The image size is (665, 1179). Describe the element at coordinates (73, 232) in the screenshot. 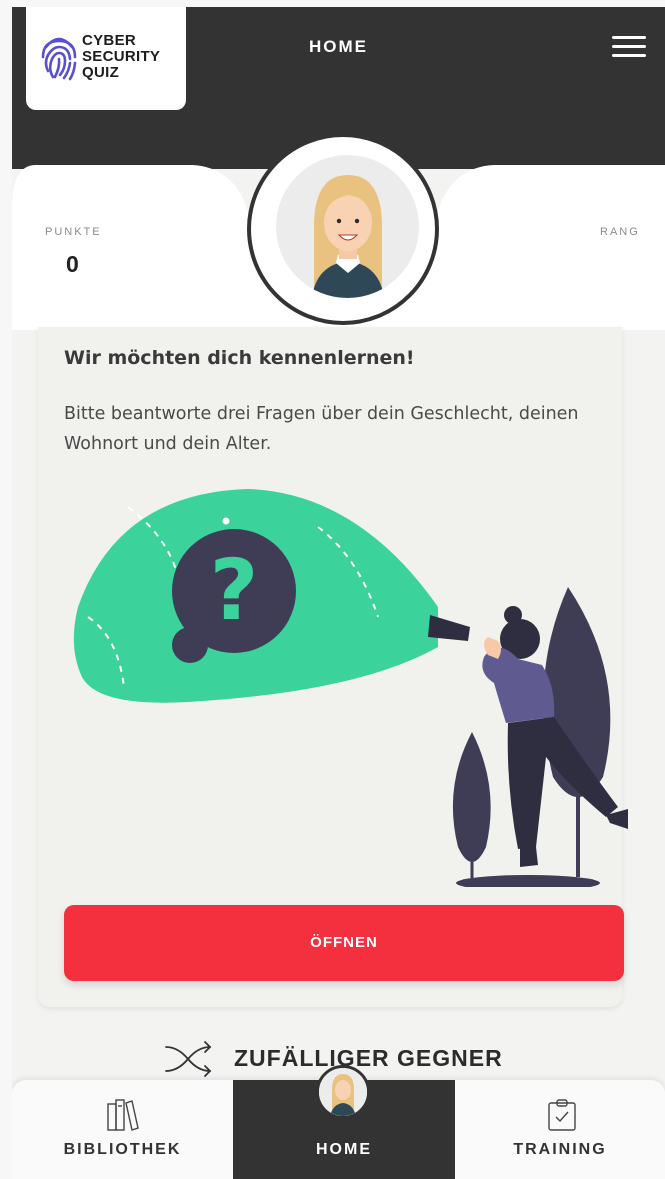

I see `points-label: PUNKTE` at that location.